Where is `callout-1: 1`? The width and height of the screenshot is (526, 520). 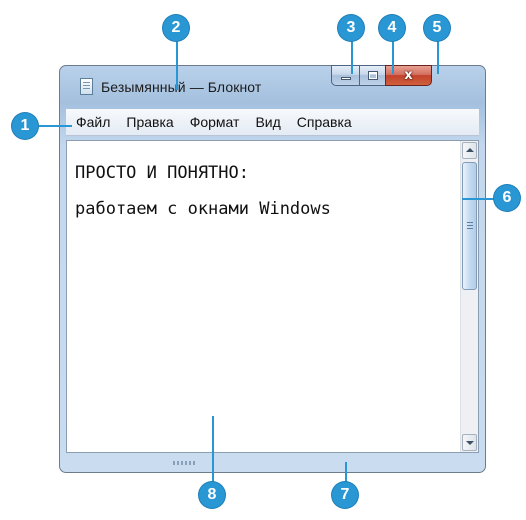
callout-1: 1 is located at coordinates (25, 126).